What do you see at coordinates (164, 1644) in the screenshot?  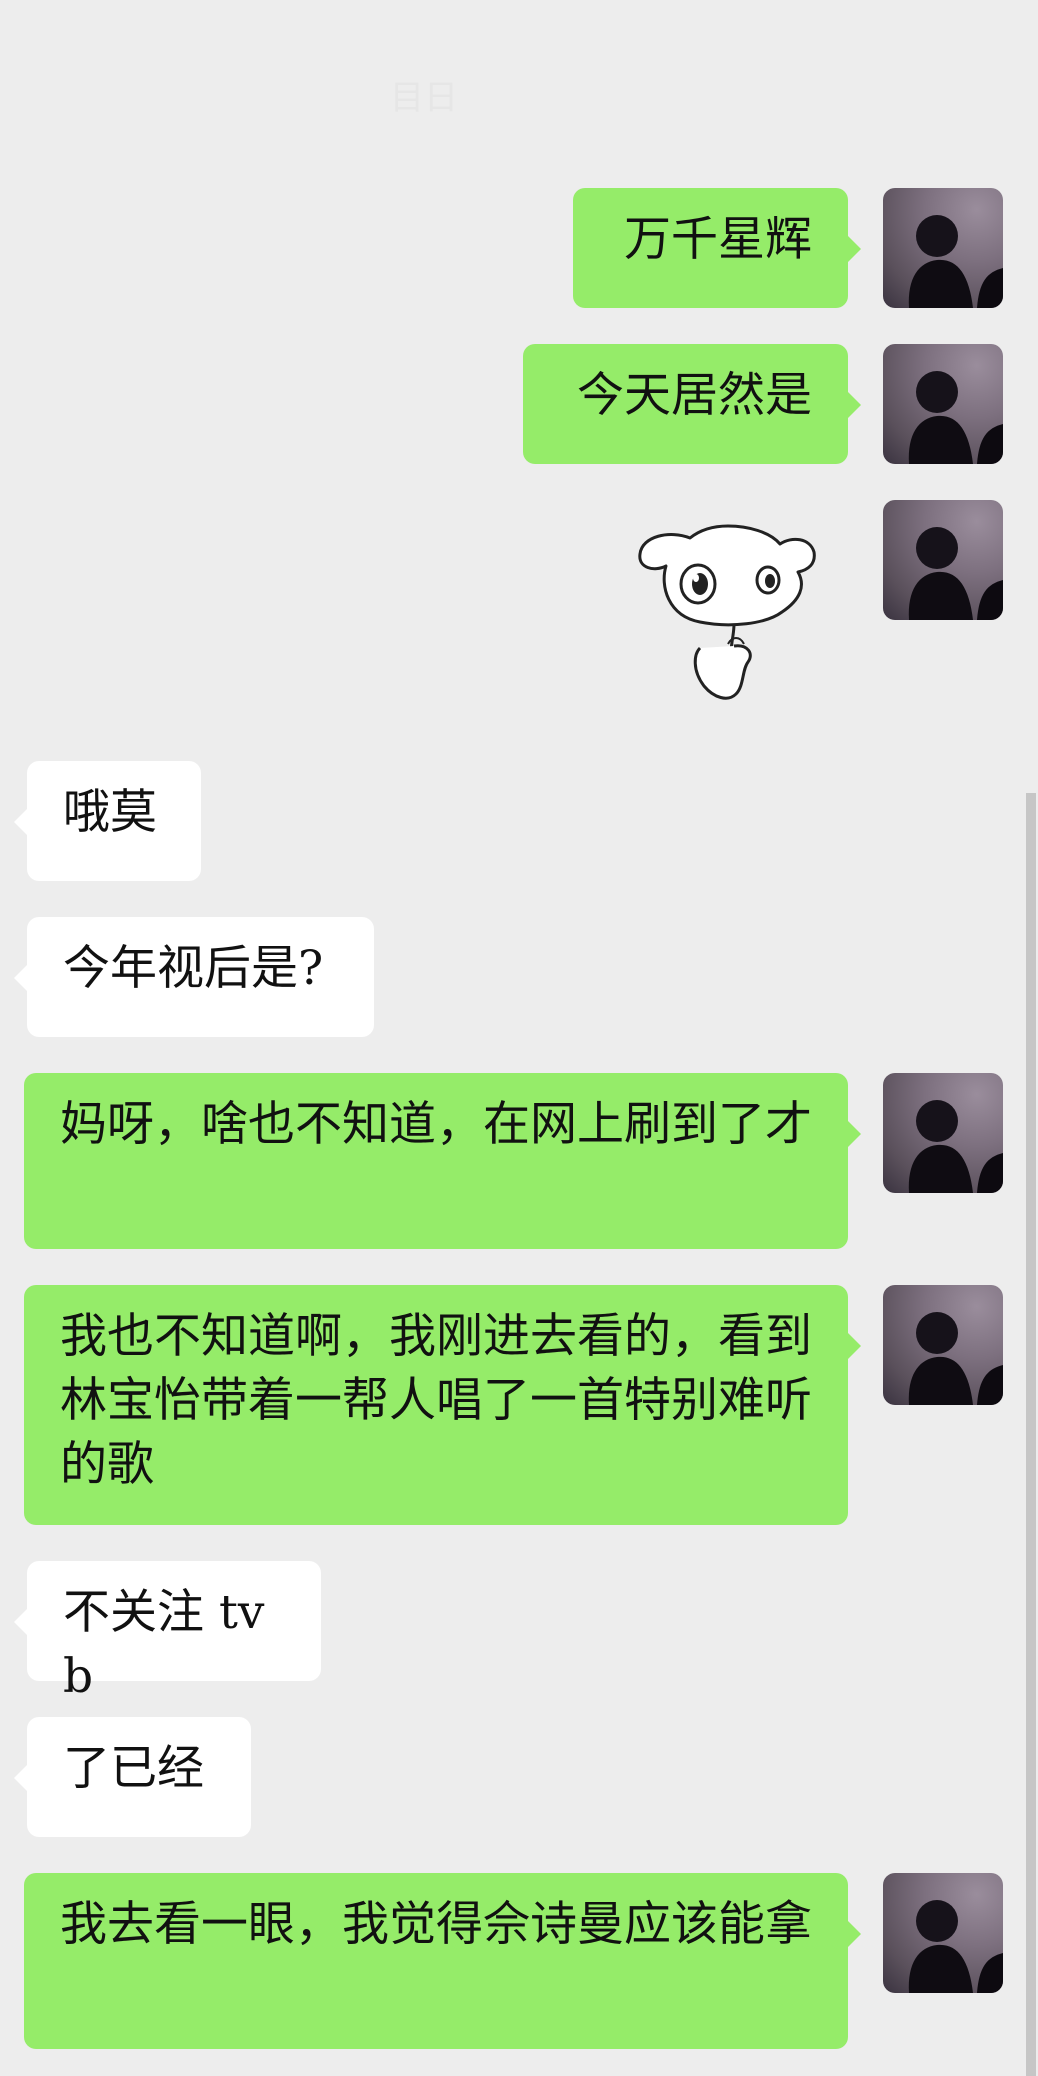 I see `message-text: 不关注 tvb` at bounding box center [164, 1644].